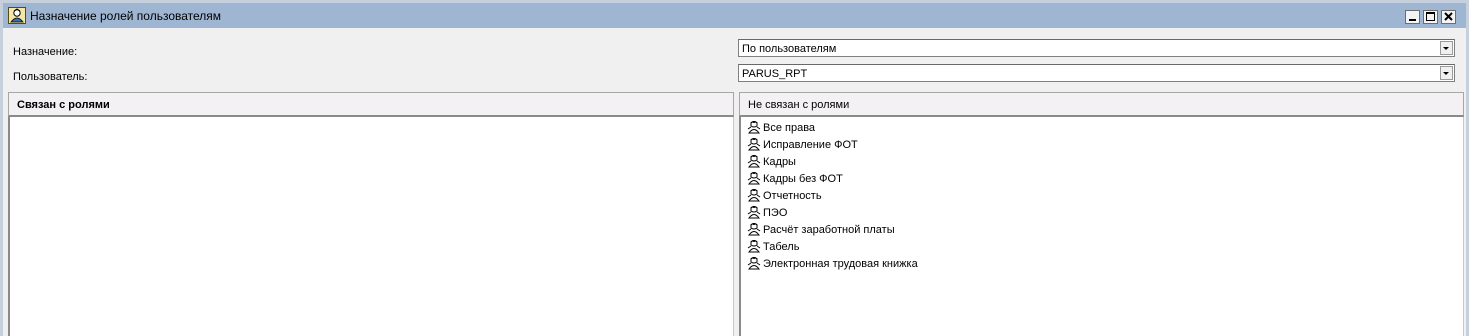  What do you see at coordinates (829, 230) in the screenshot?
I see `list-item-label: Расчёт заработной платы` at bounding box center [829, 230].